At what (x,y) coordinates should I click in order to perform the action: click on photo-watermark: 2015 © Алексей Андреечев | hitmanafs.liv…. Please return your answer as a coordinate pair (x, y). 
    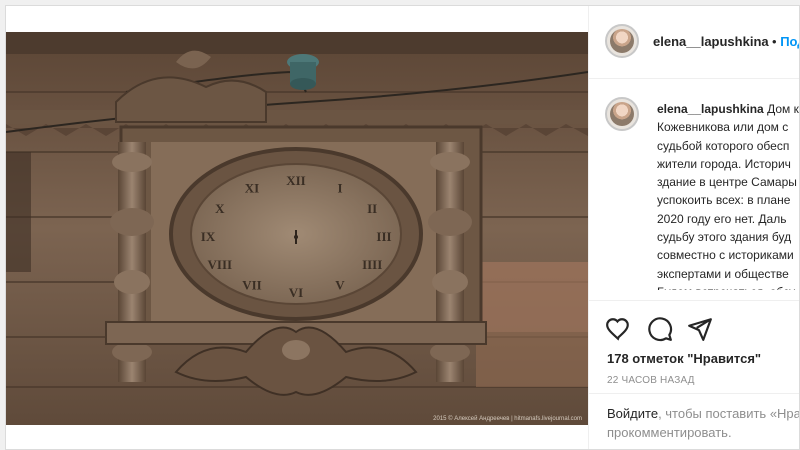
    Looking at the image, I should click on (507, 419).